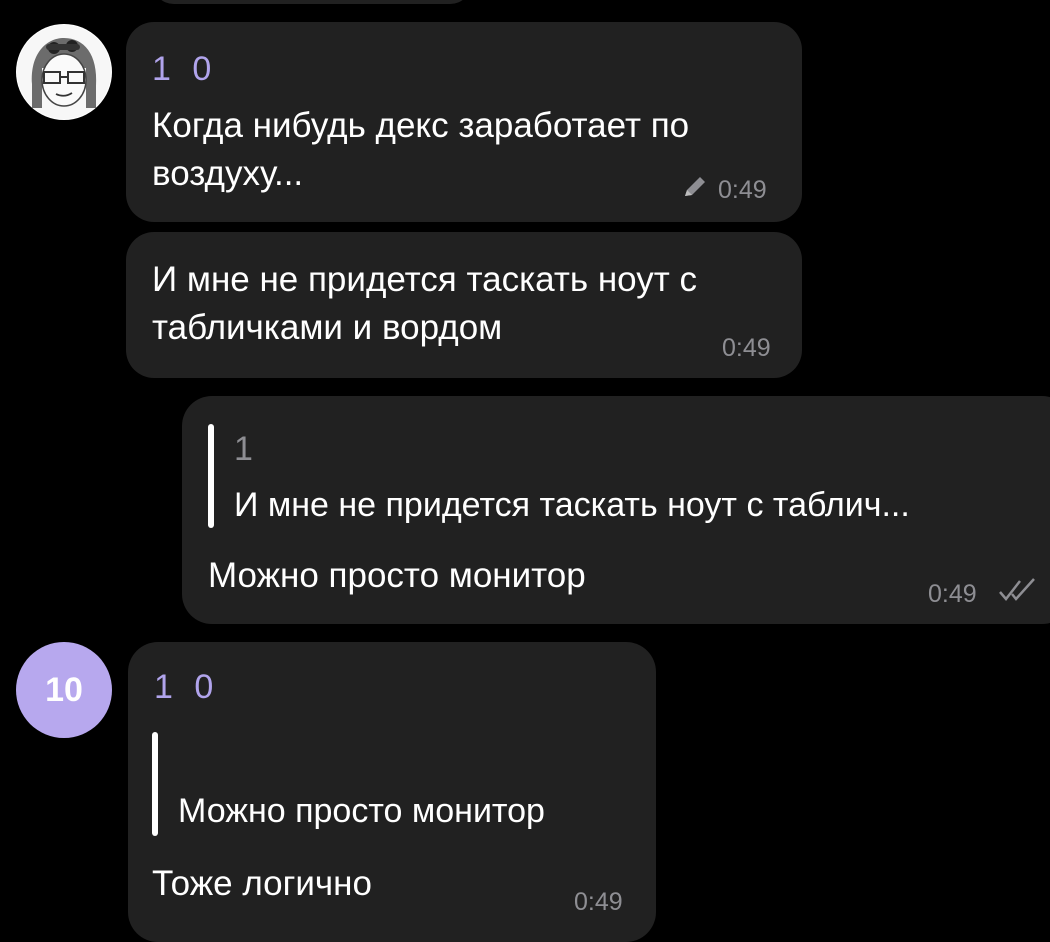 This screenshot has width=1050, height=942. I want to click on message-text-line-2: табличками и вордом, so click(327, 327).